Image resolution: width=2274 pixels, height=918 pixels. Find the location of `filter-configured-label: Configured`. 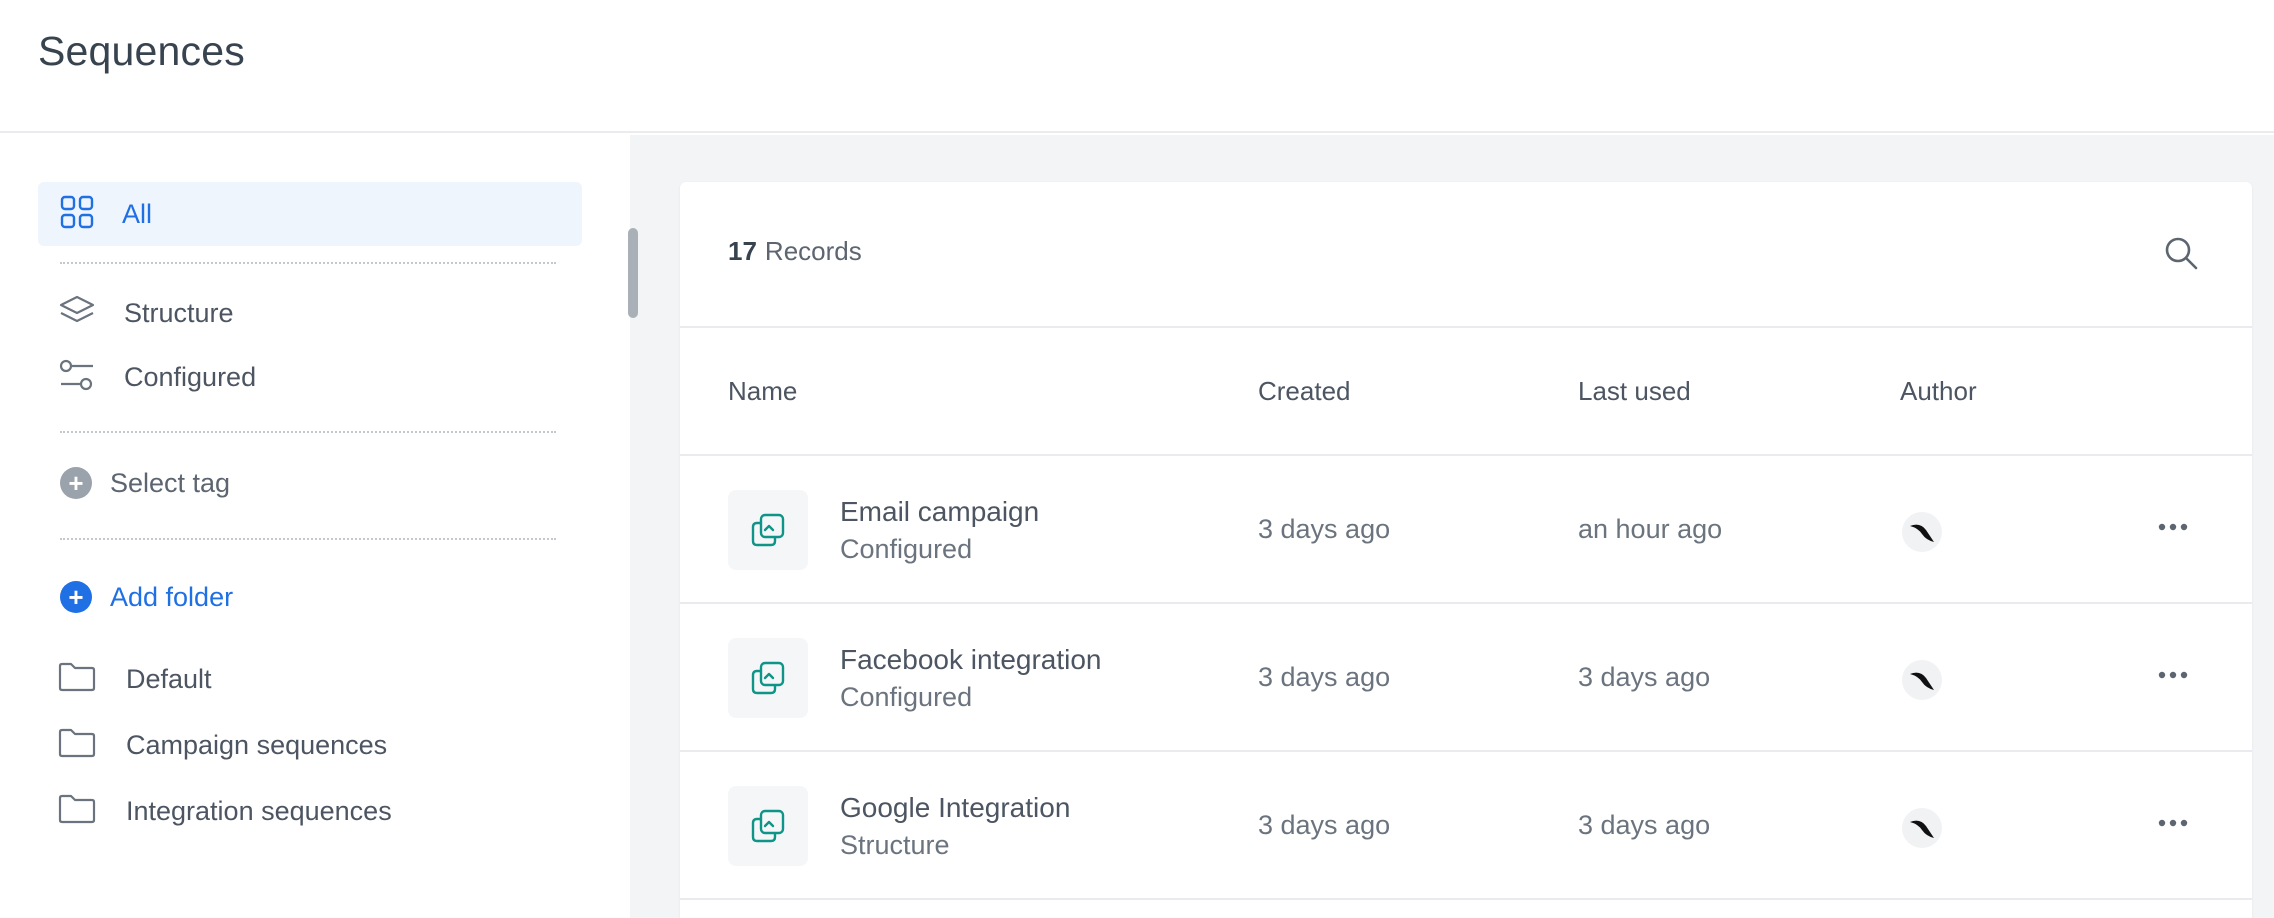

filter-configured-label: Configured is located at coordinates (190, 376).